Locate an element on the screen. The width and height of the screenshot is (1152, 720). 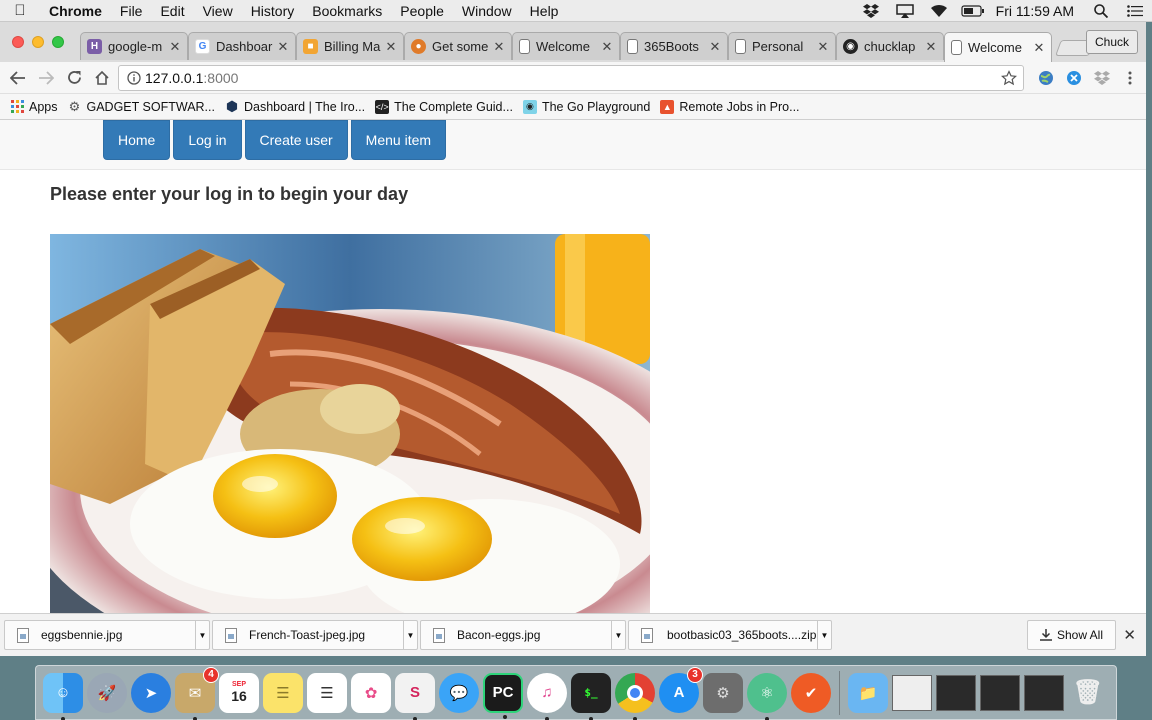
chrome-menu-icon is located at coordinates (1130, 78).